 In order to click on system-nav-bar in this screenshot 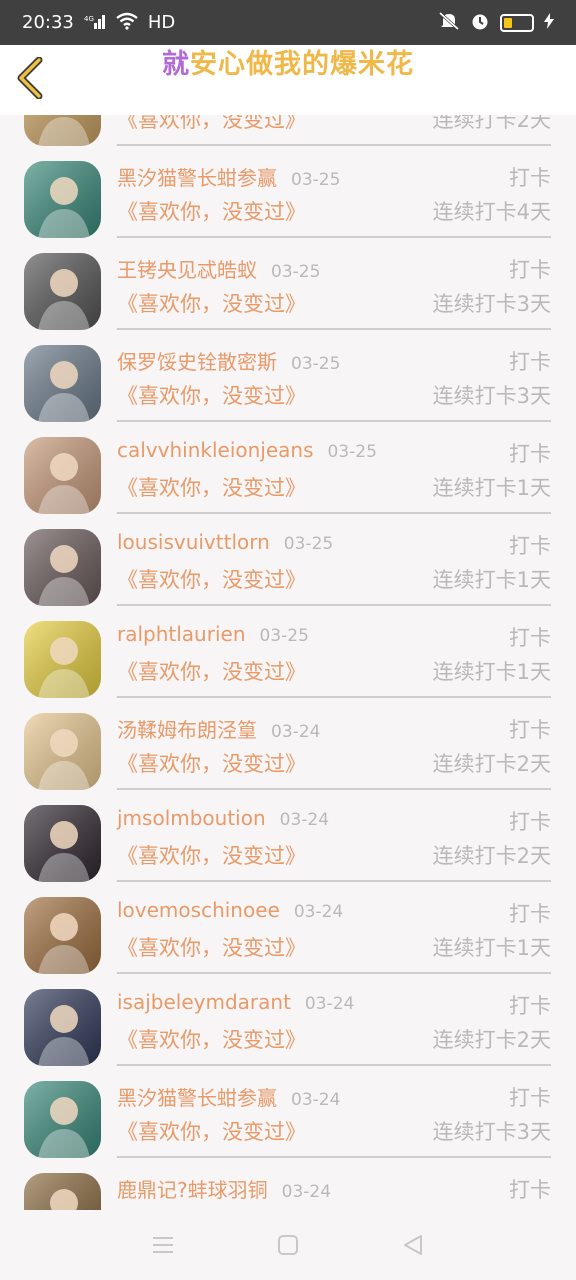, I will do `click(288, 1245)`.